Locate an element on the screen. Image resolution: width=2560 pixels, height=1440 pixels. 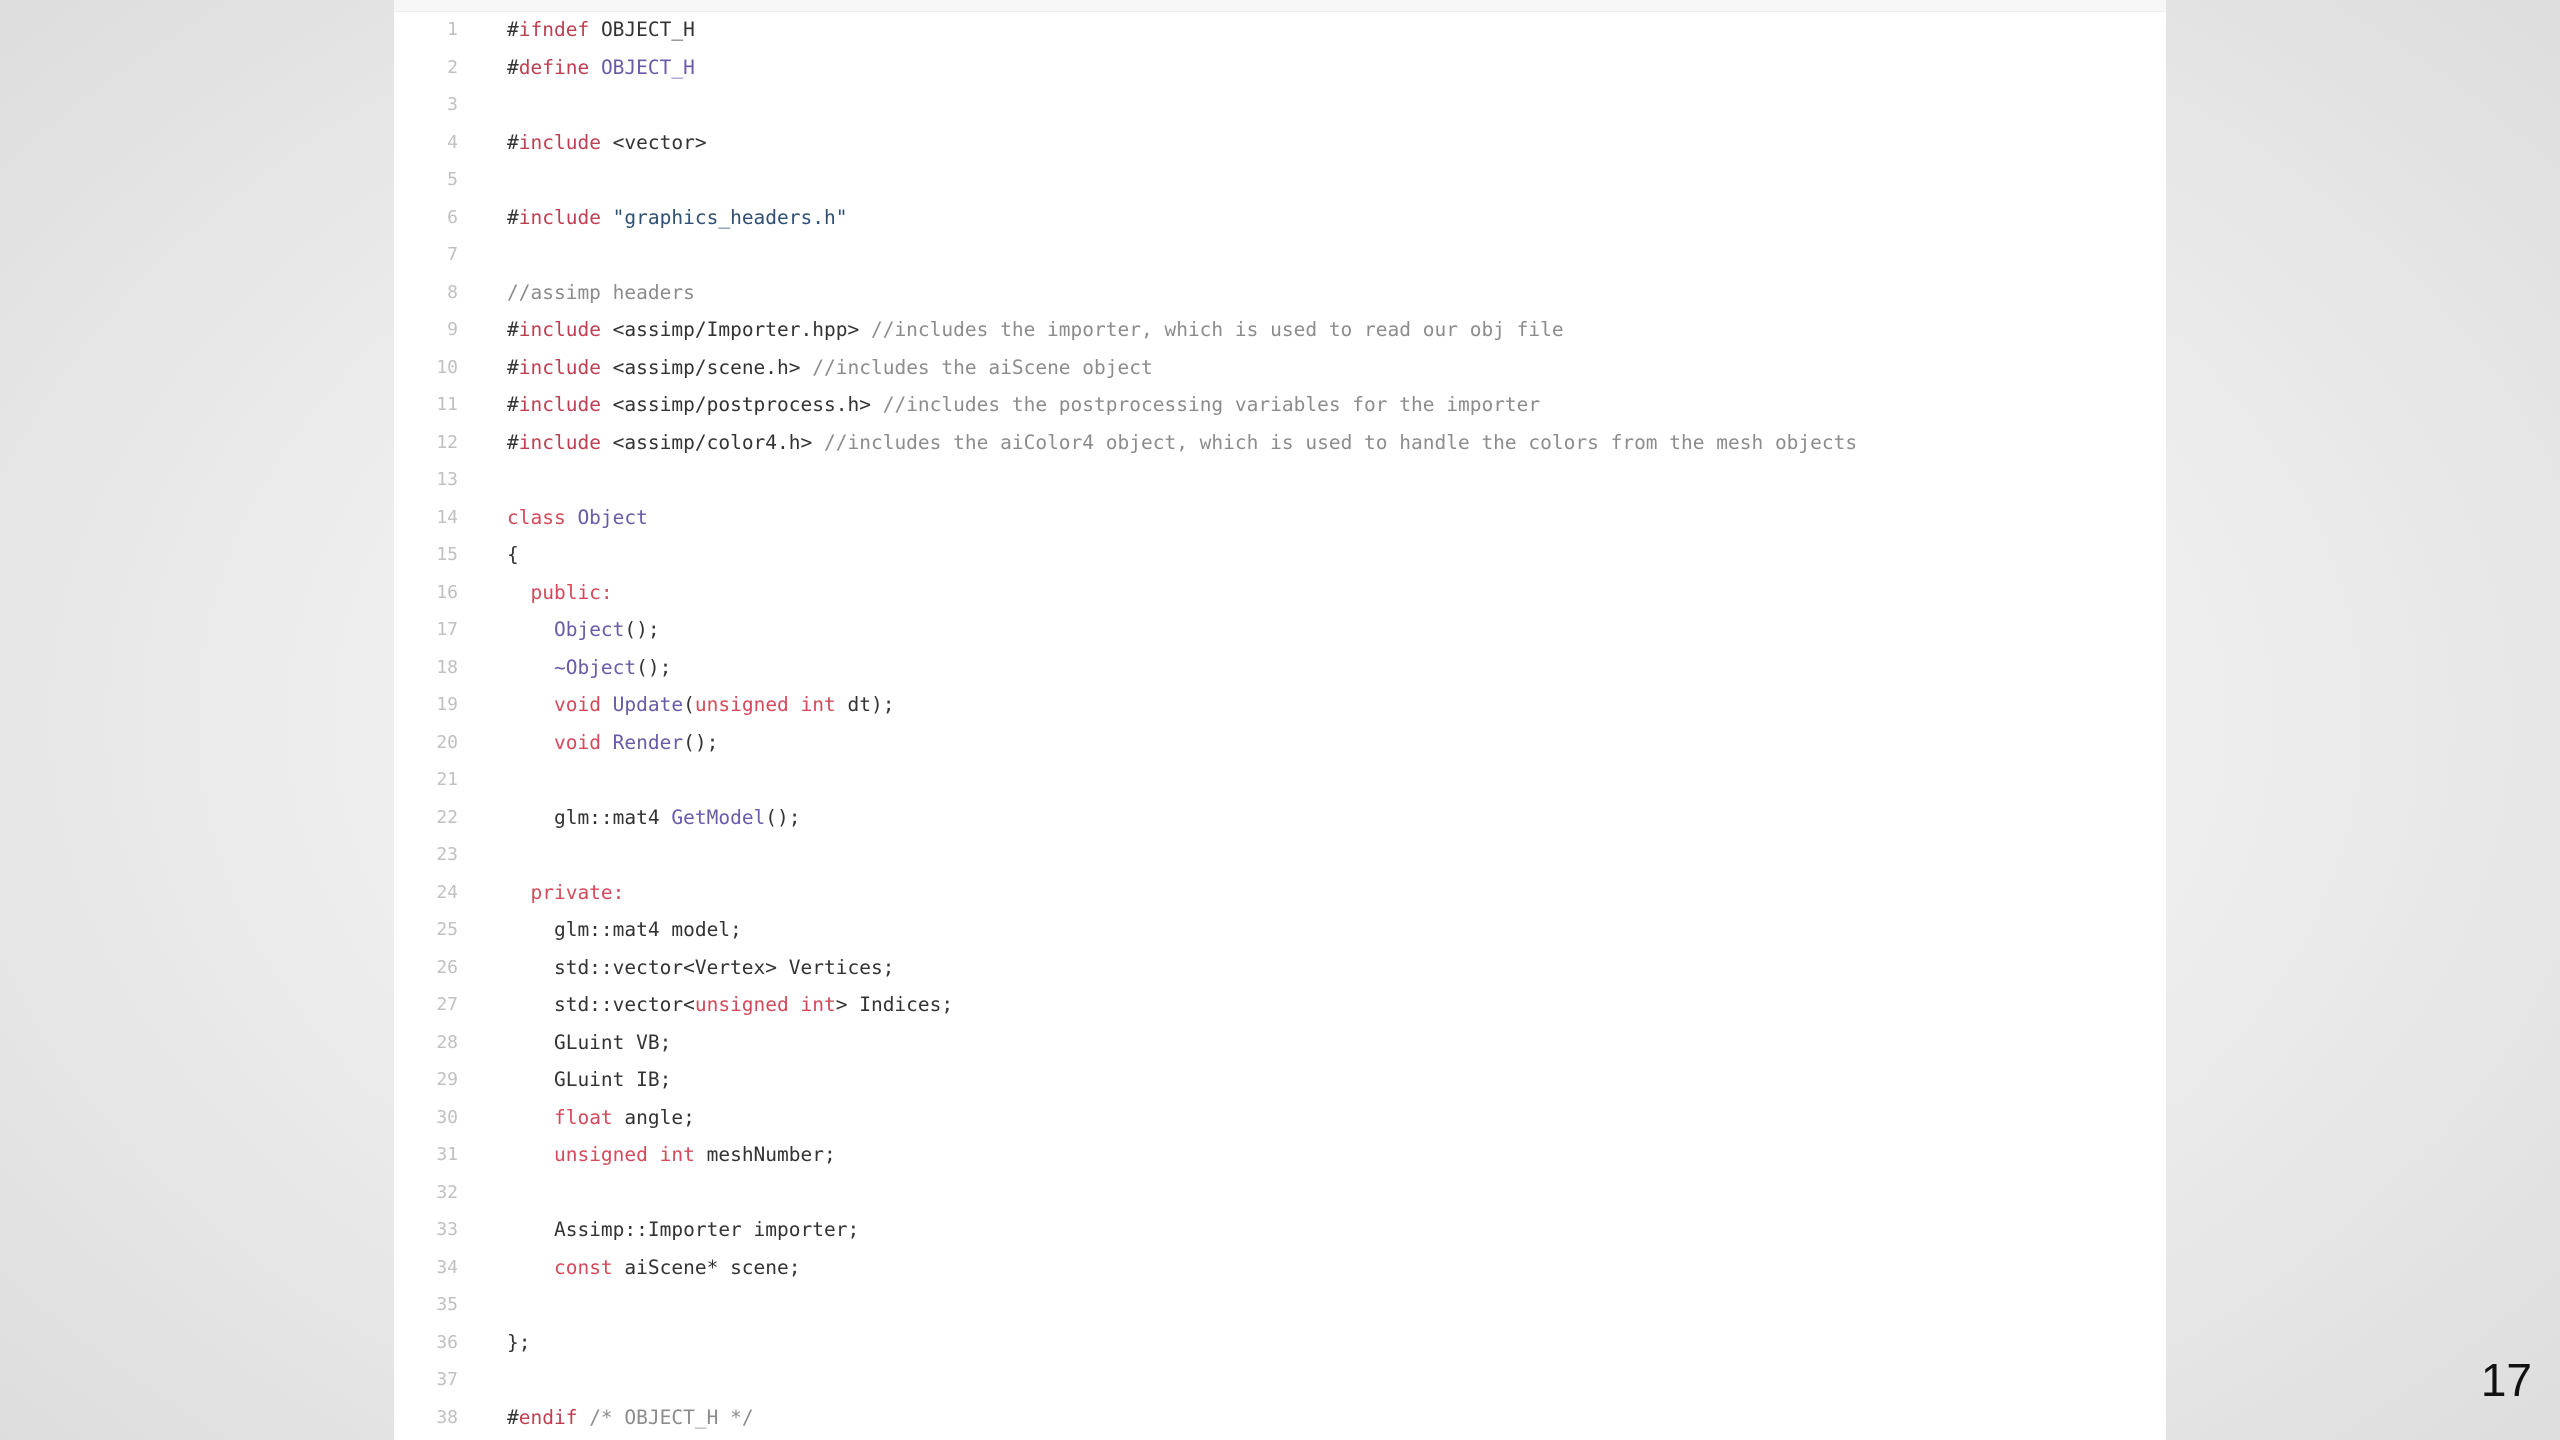
line-number: 18 is located at coordinates (447, 667).